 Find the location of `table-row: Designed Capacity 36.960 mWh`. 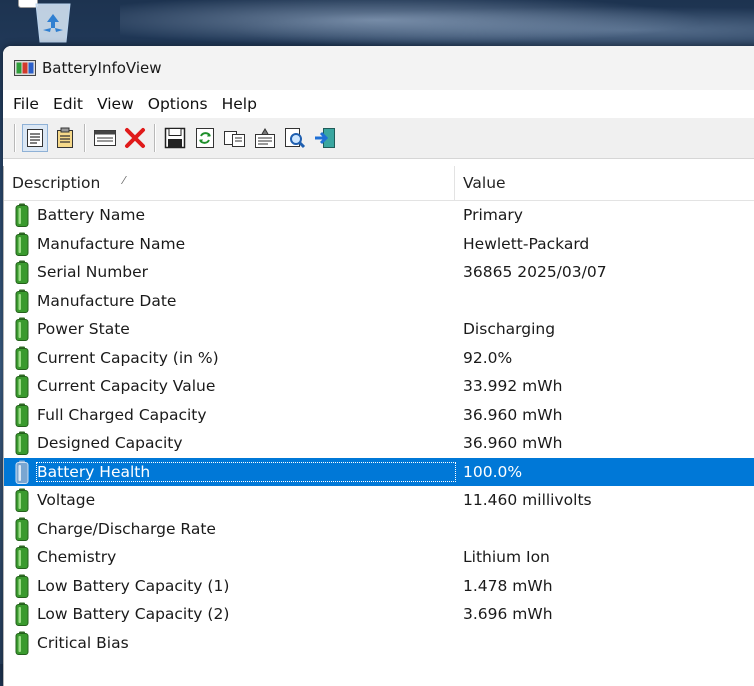

table-row: Designed Capacity 36.960 mWh is located at coordinates (379, 443).